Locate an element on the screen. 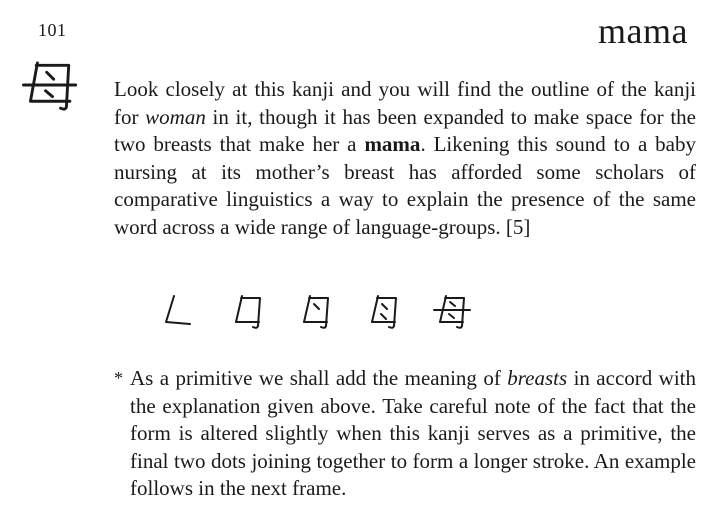 The width and height of the screenshot is (728, 527). frame-number: 101 is located at coordinates (52, 30).